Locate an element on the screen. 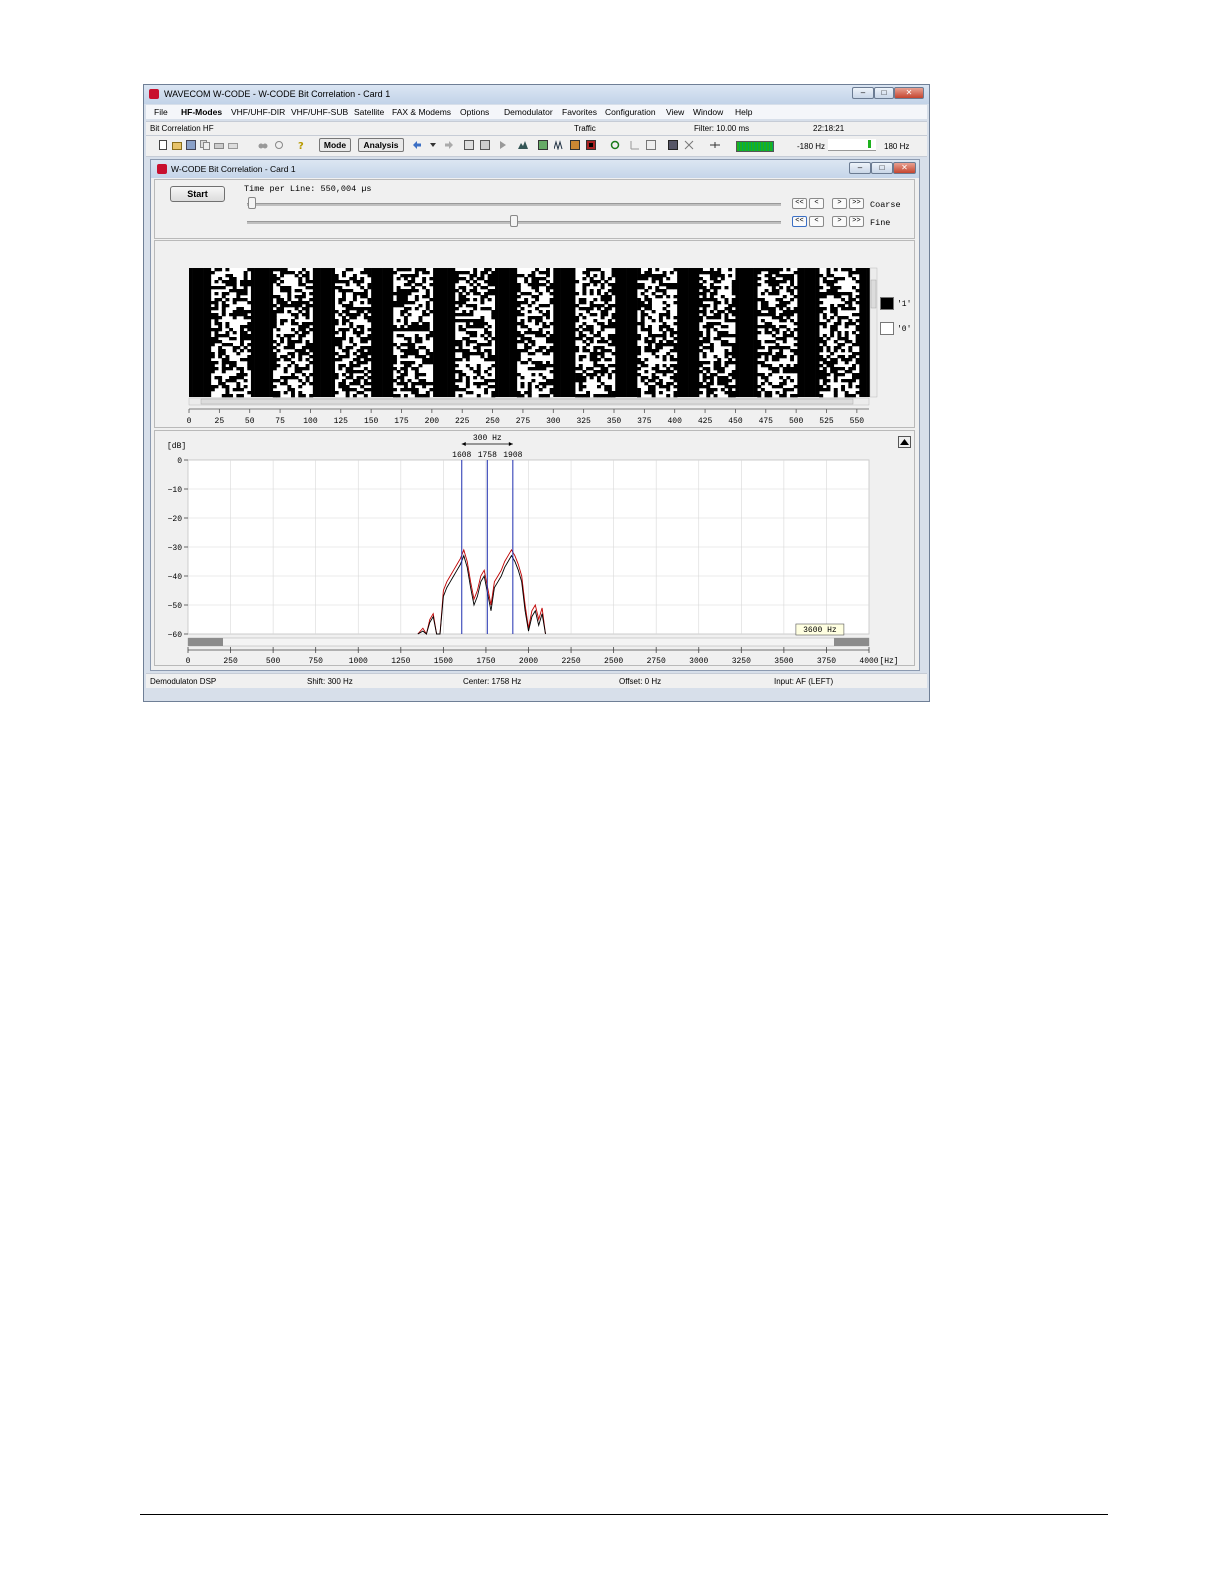 The image size is (1224, 1584). menu-help: Help is located at coordinates (743, 112).